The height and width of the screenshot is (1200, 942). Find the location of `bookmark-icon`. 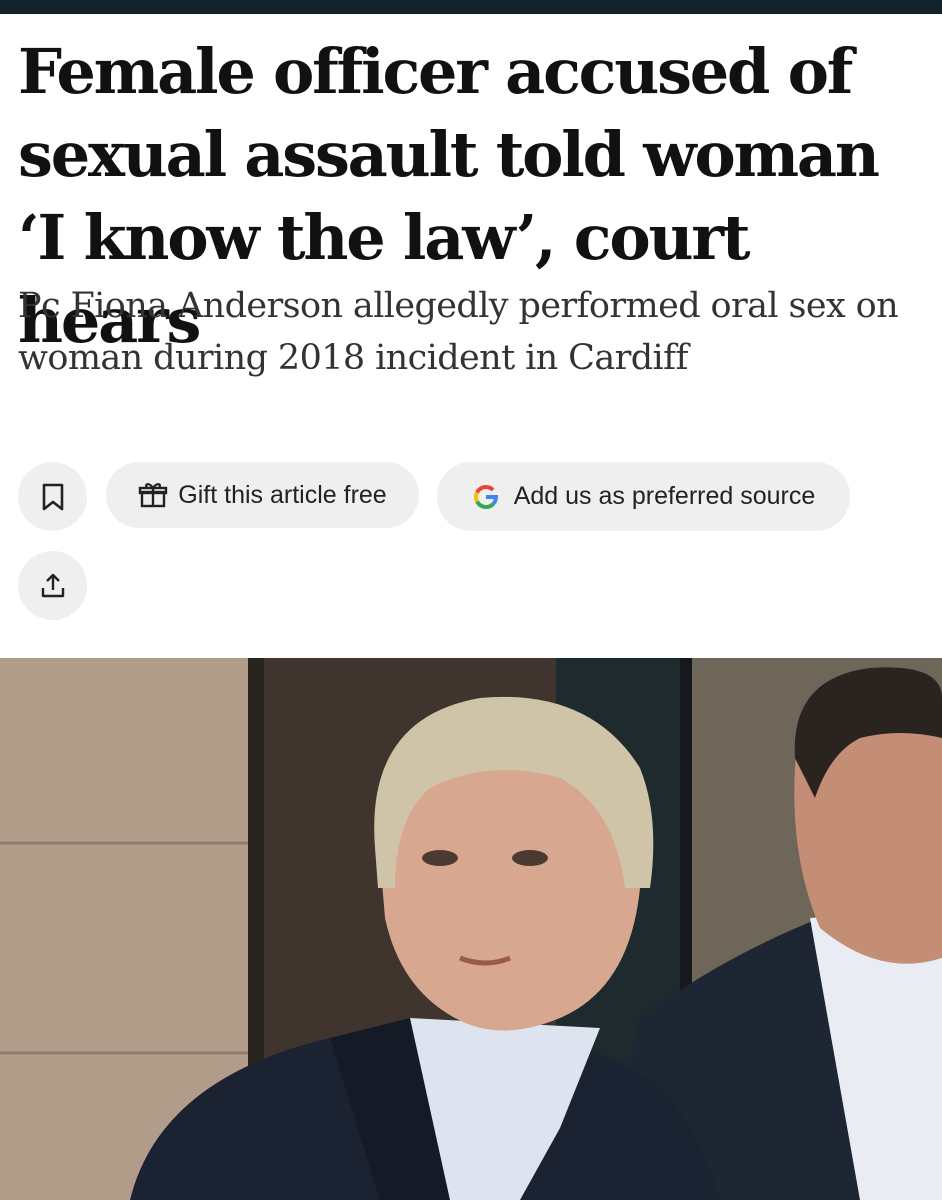

bookmark-icon is located at coordinates (53, 497).